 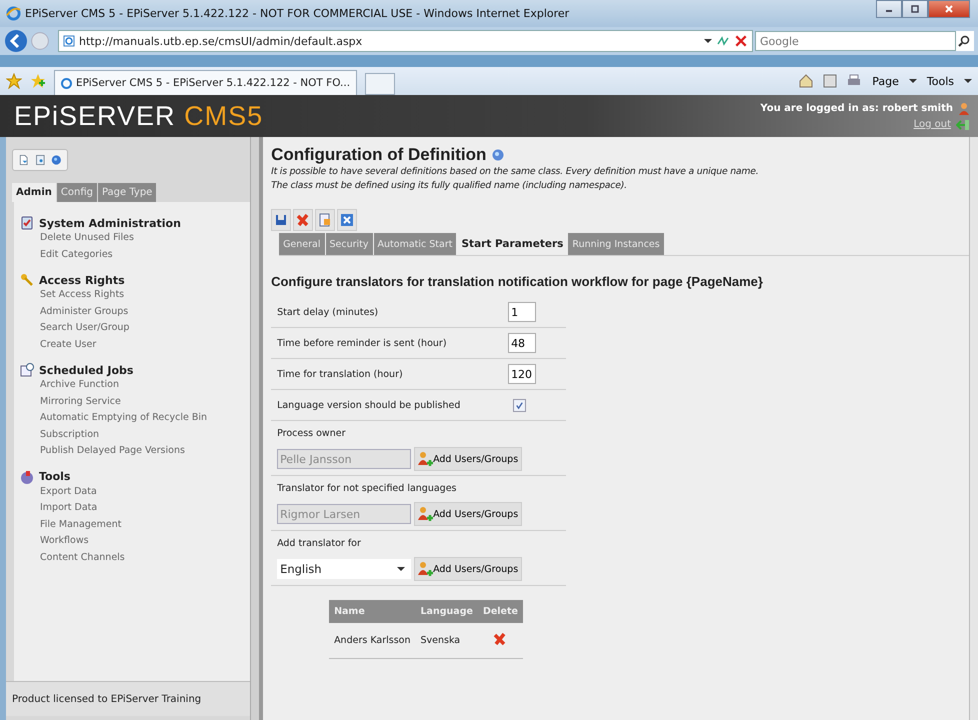 What do you see at coordinates (135, 492) in the screenshot?
I see `sidebar-link: Export Data` at bounding box center [135, 492].